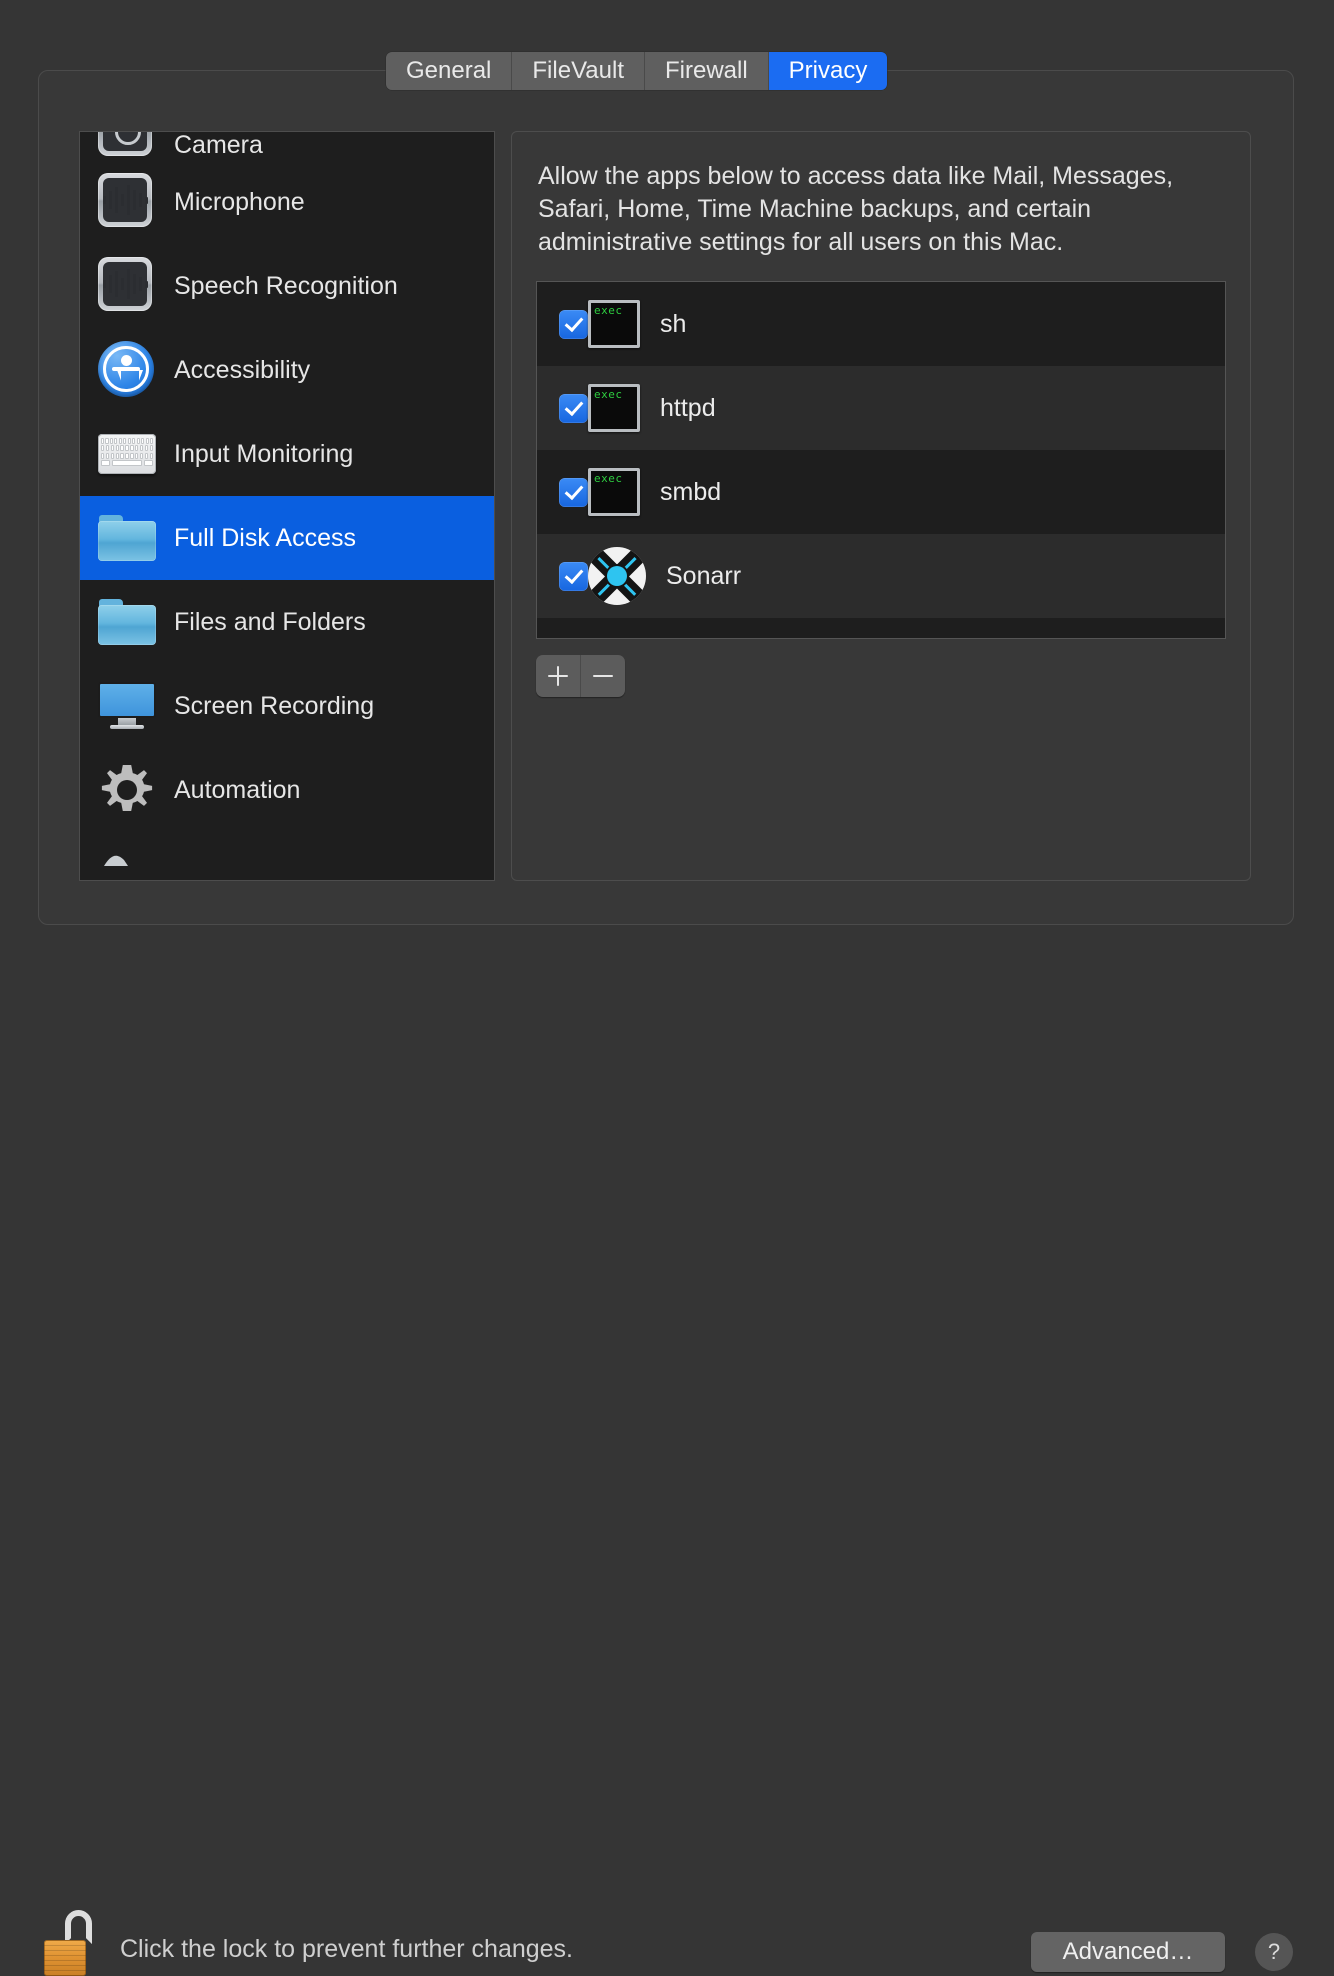 This screenshot has width=1334, height=1976. Describe the element at coordinates (688, 407) in the screenshot. I see `app-name: httpd` at that location.